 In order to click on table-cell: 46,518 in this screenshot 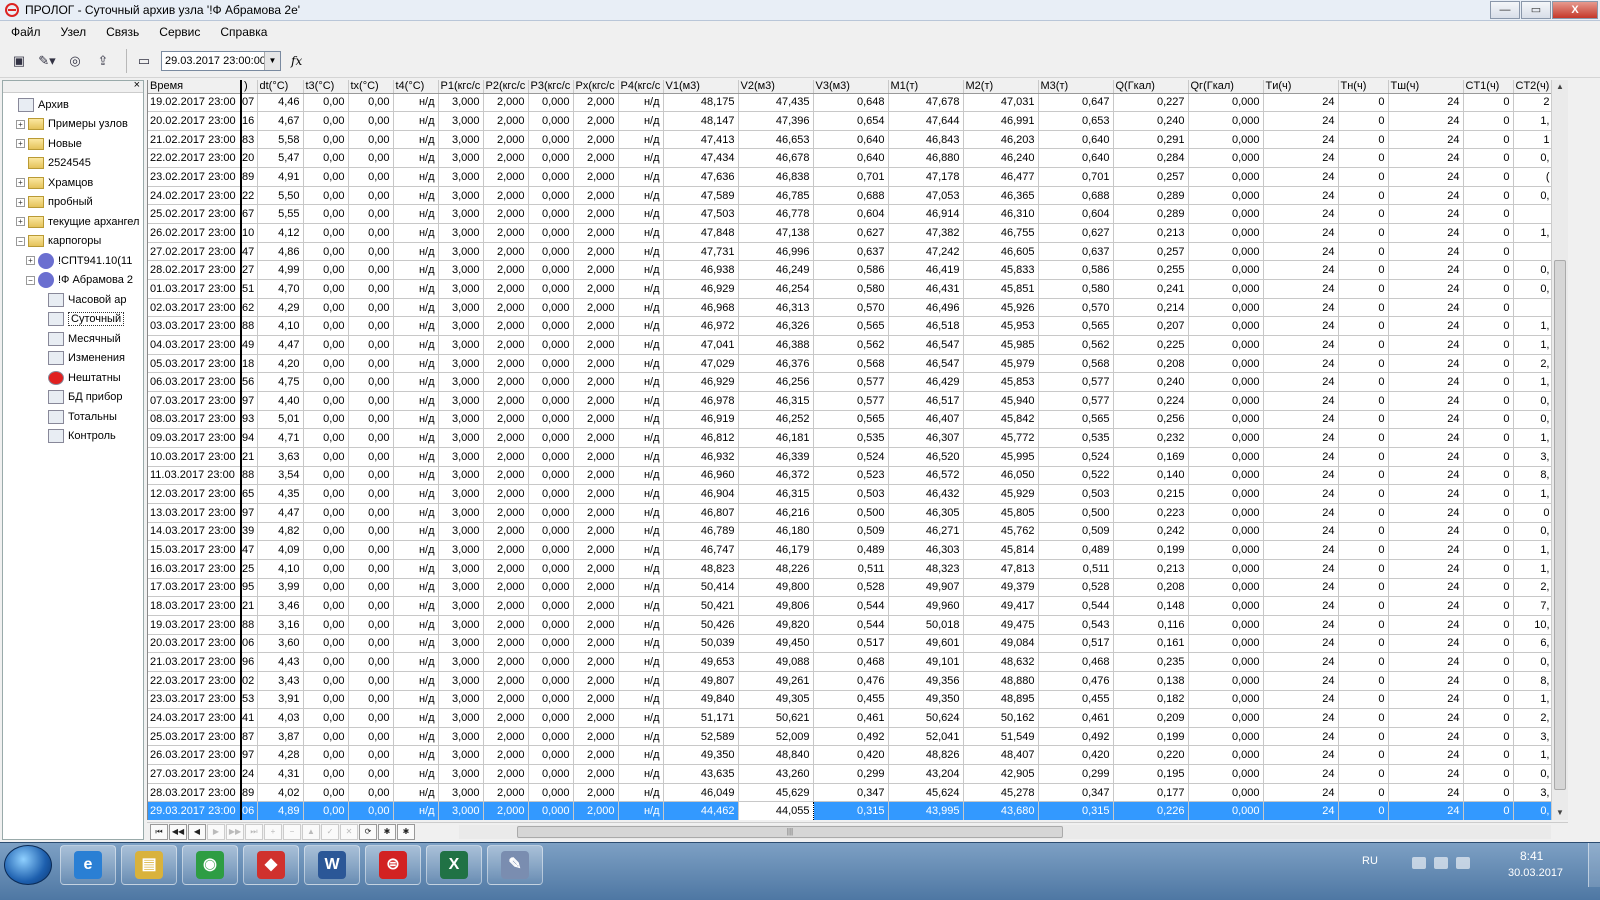, I will do `click(926, 326)`.